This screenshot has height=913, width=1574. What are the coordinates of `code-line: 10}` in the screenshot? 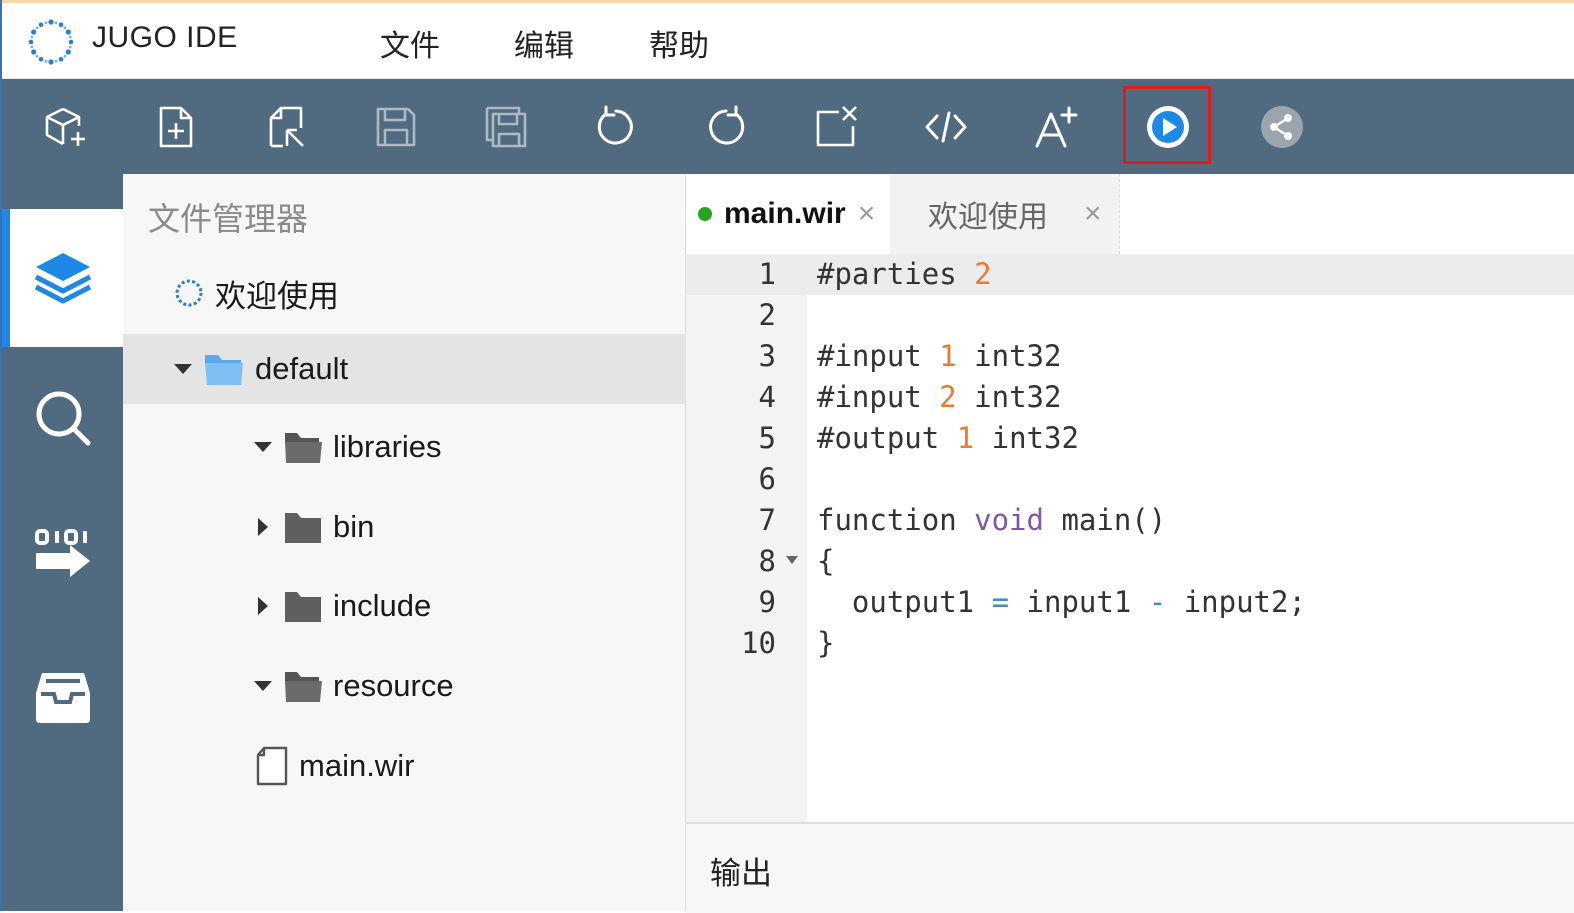 It's located at (1130, 643).